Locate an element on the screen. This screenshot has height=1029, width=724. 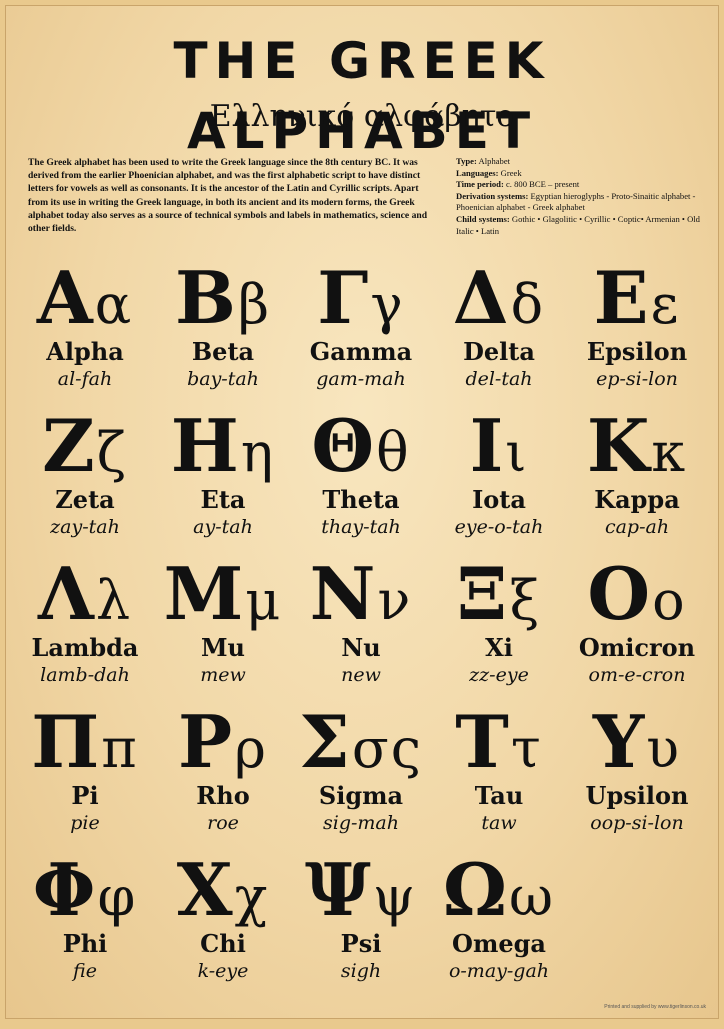
letter-glyphs: Νν is located at coordinates (361, 594).